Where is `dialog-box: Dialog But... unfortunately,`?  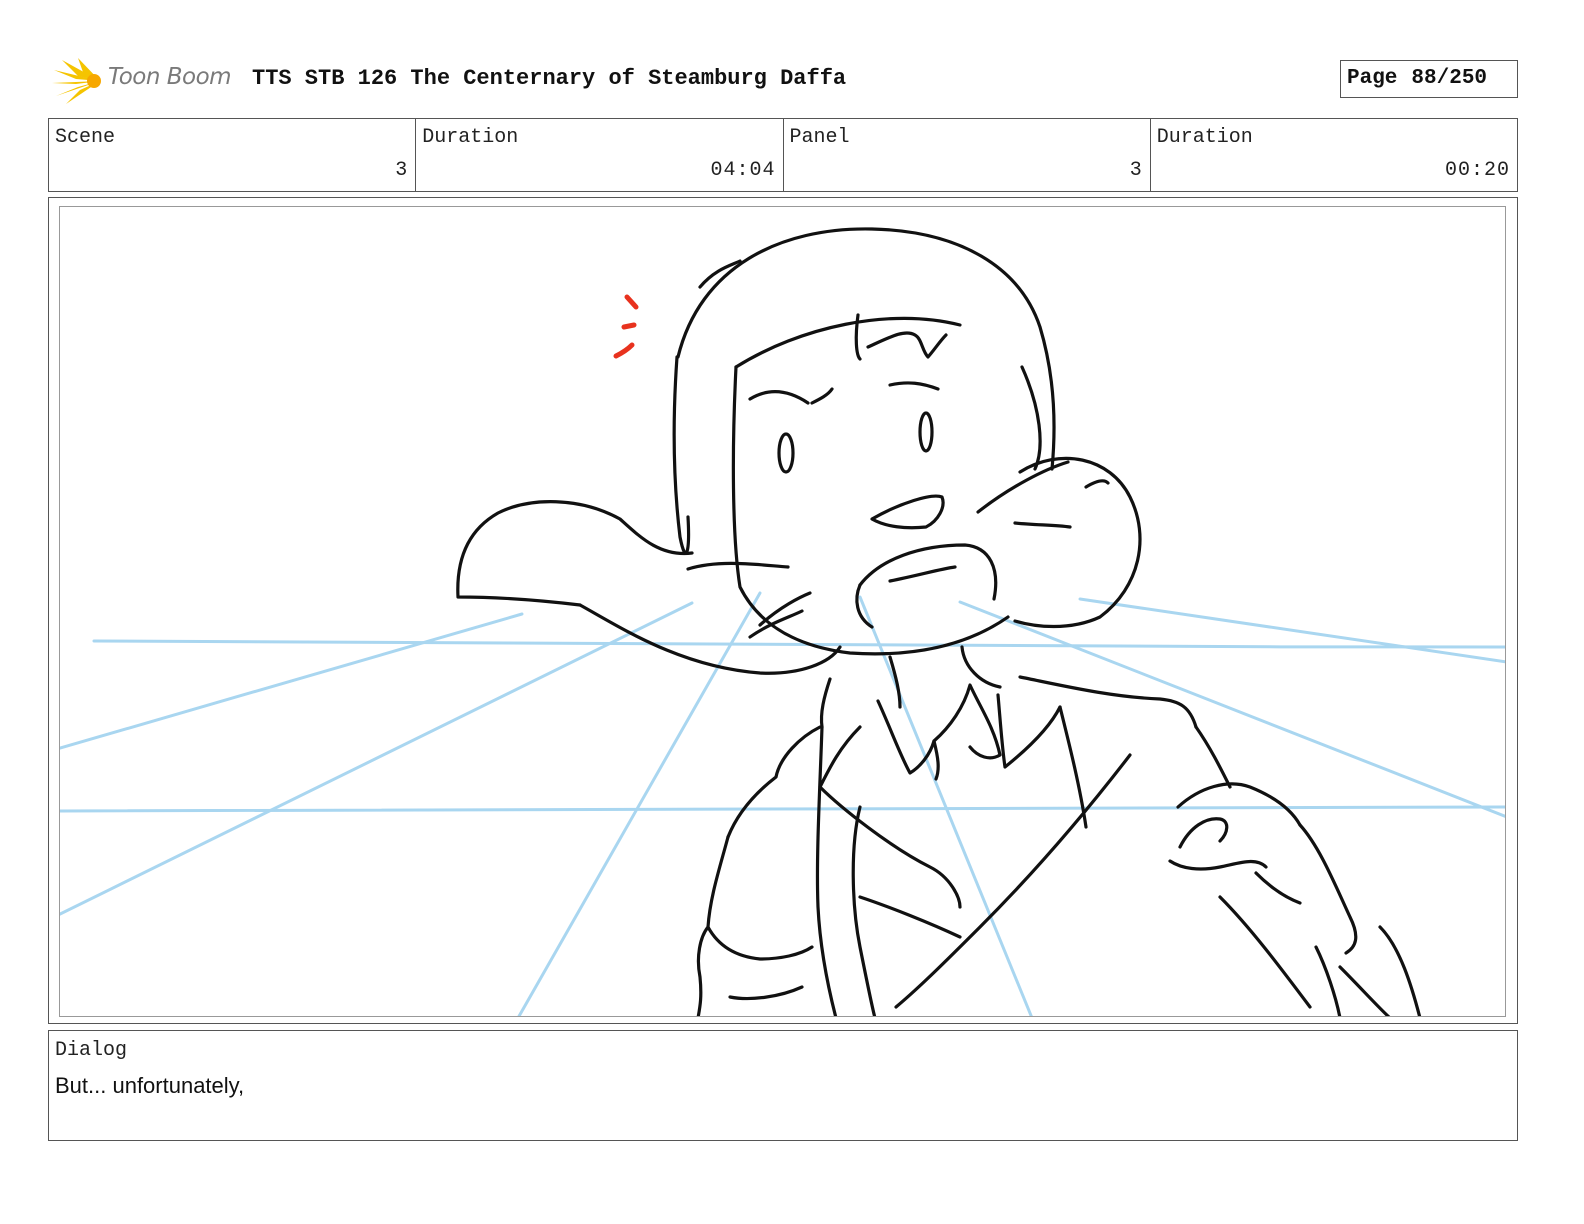 dialog-box: Dialog But... unfortunately, is located at coordinates (783, 1085).